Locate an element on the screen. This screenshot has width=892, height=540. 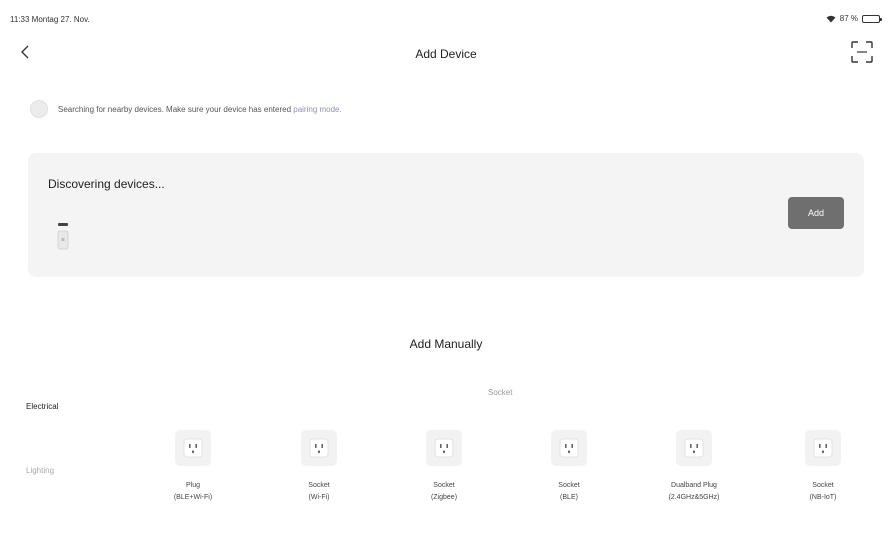
device-tile-protocol: (BLE) is located at coordinates (569, 497).